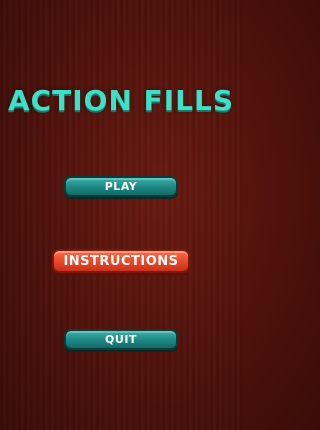 The height and width of the screenshot is (430, 320). I want to click on play-button-label: PLAY, so click(121, 186).